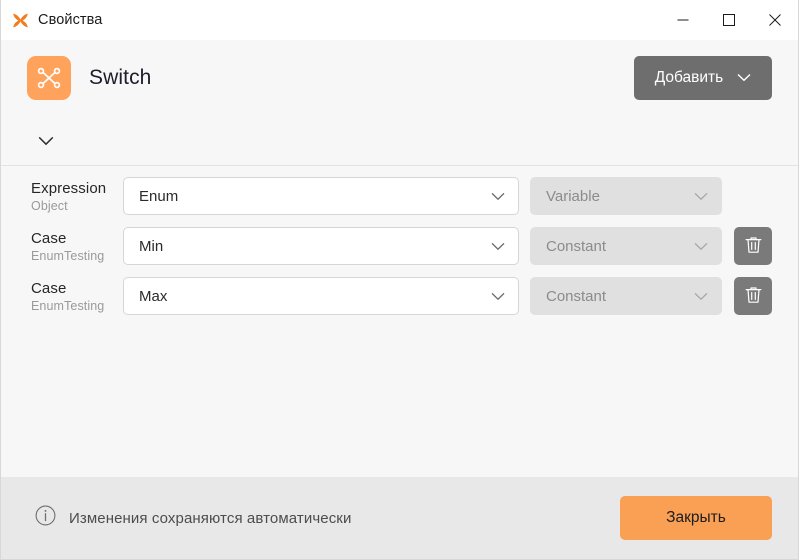  I want to click on autosave-note: Изменения сохраняются автоматически, so click(189, 518).